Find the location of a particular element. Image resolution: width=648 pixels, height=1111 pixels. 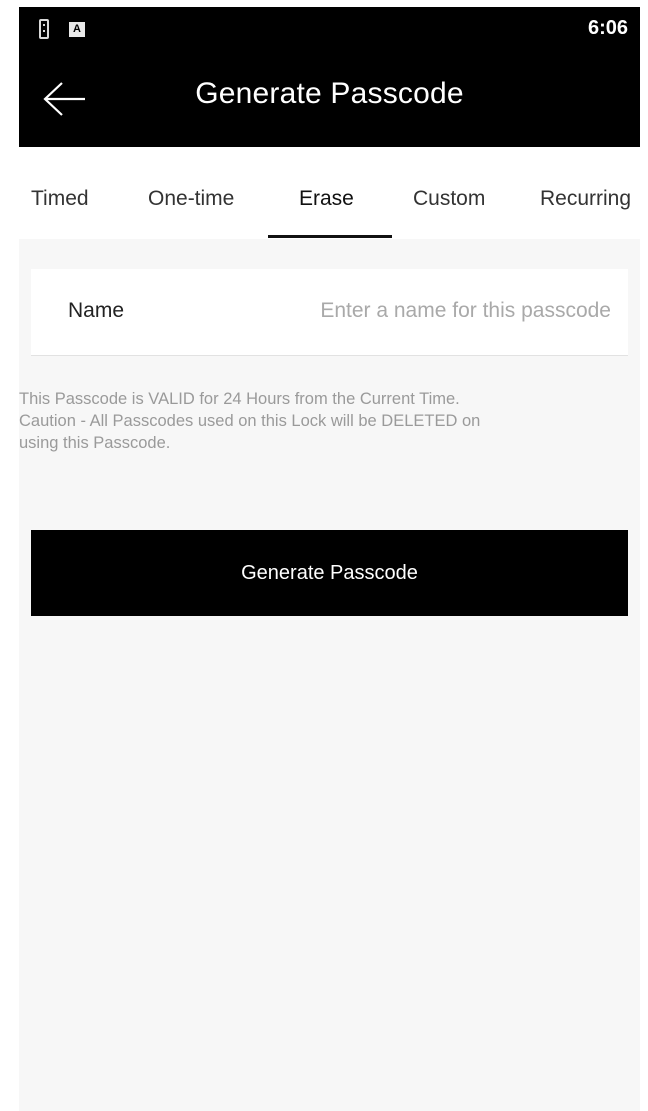

a-notification-icon: A is located at coordinates (77, 29).